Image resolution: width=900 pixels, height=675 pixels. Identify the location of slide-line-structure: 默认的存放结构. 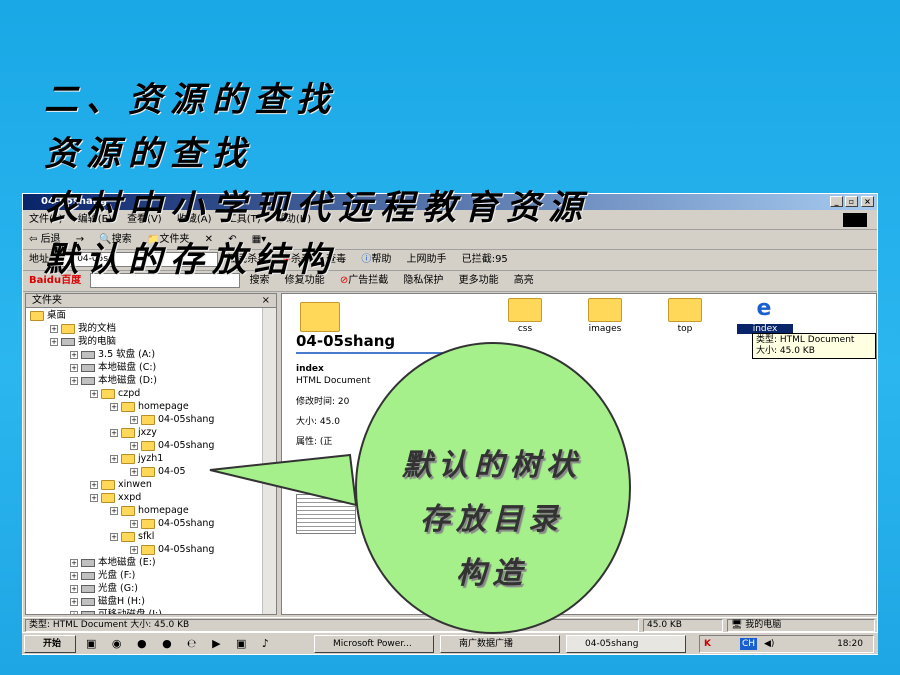
(191, 260).